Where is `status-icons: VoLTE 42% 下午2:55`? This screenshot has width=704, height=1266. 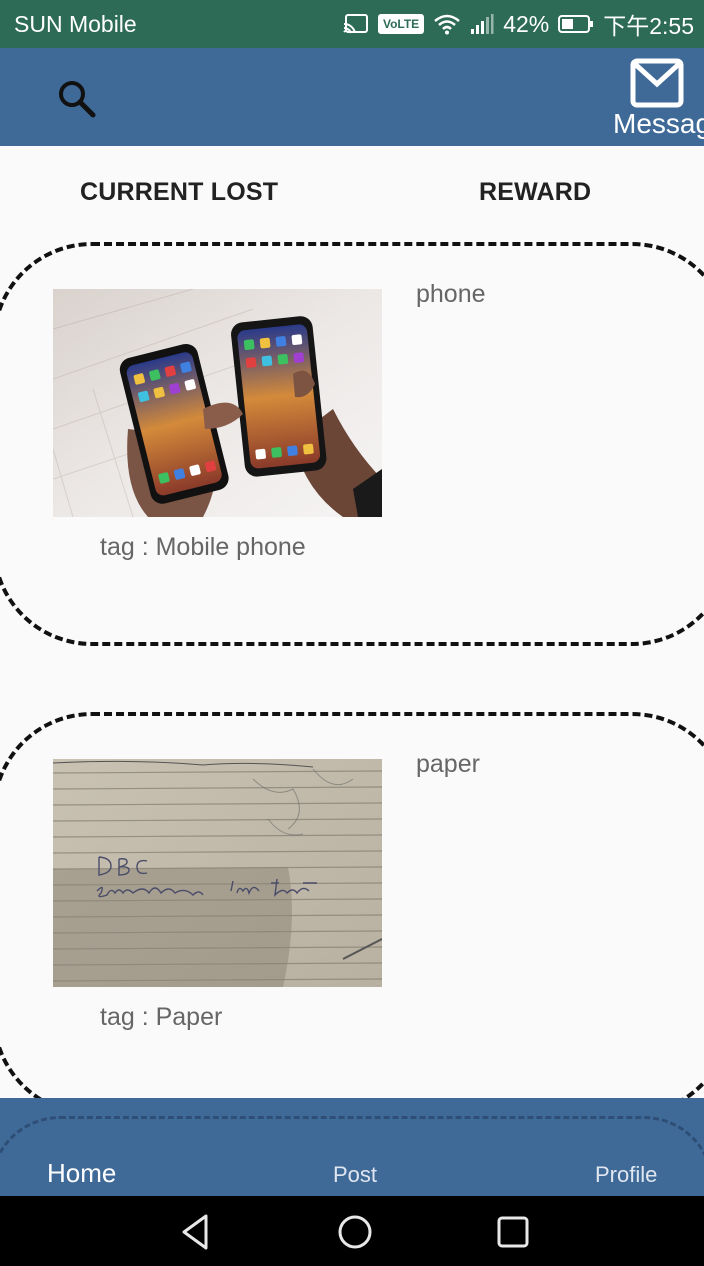
status-icons: VoLTE 42% 下午2:55 is located at coordinates (518, 24).